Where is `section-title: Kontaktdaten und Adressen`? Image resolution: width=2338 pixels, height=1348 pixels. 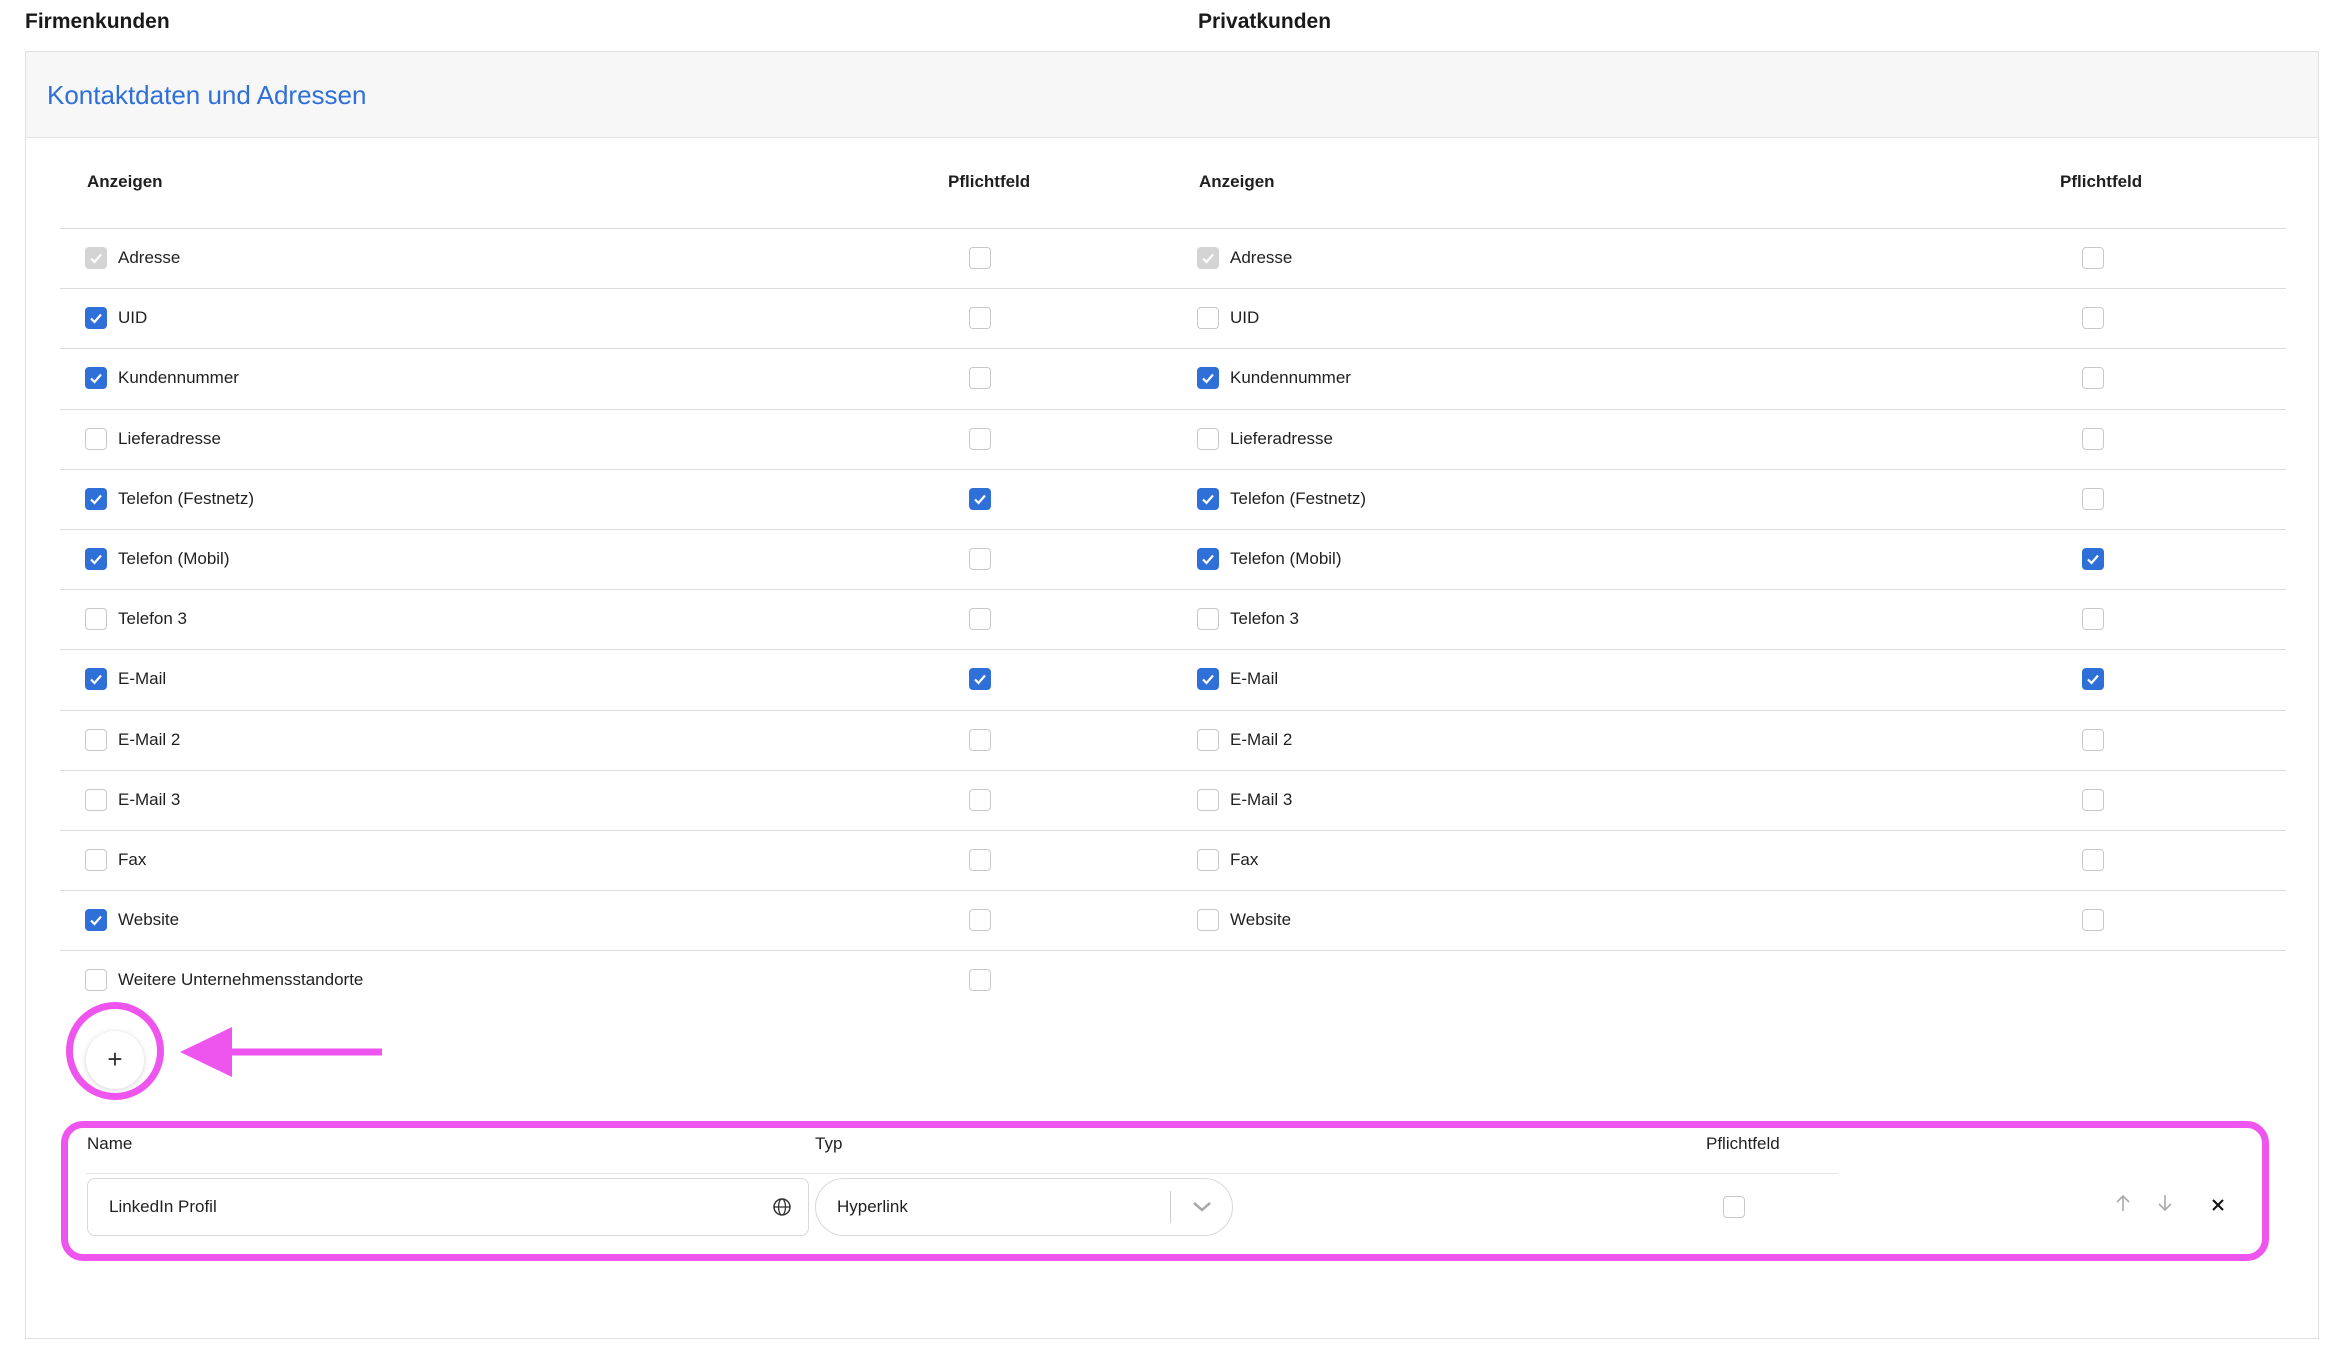 section-title: Kontaktdaten und Adressen is located at coordinates (207, 95).